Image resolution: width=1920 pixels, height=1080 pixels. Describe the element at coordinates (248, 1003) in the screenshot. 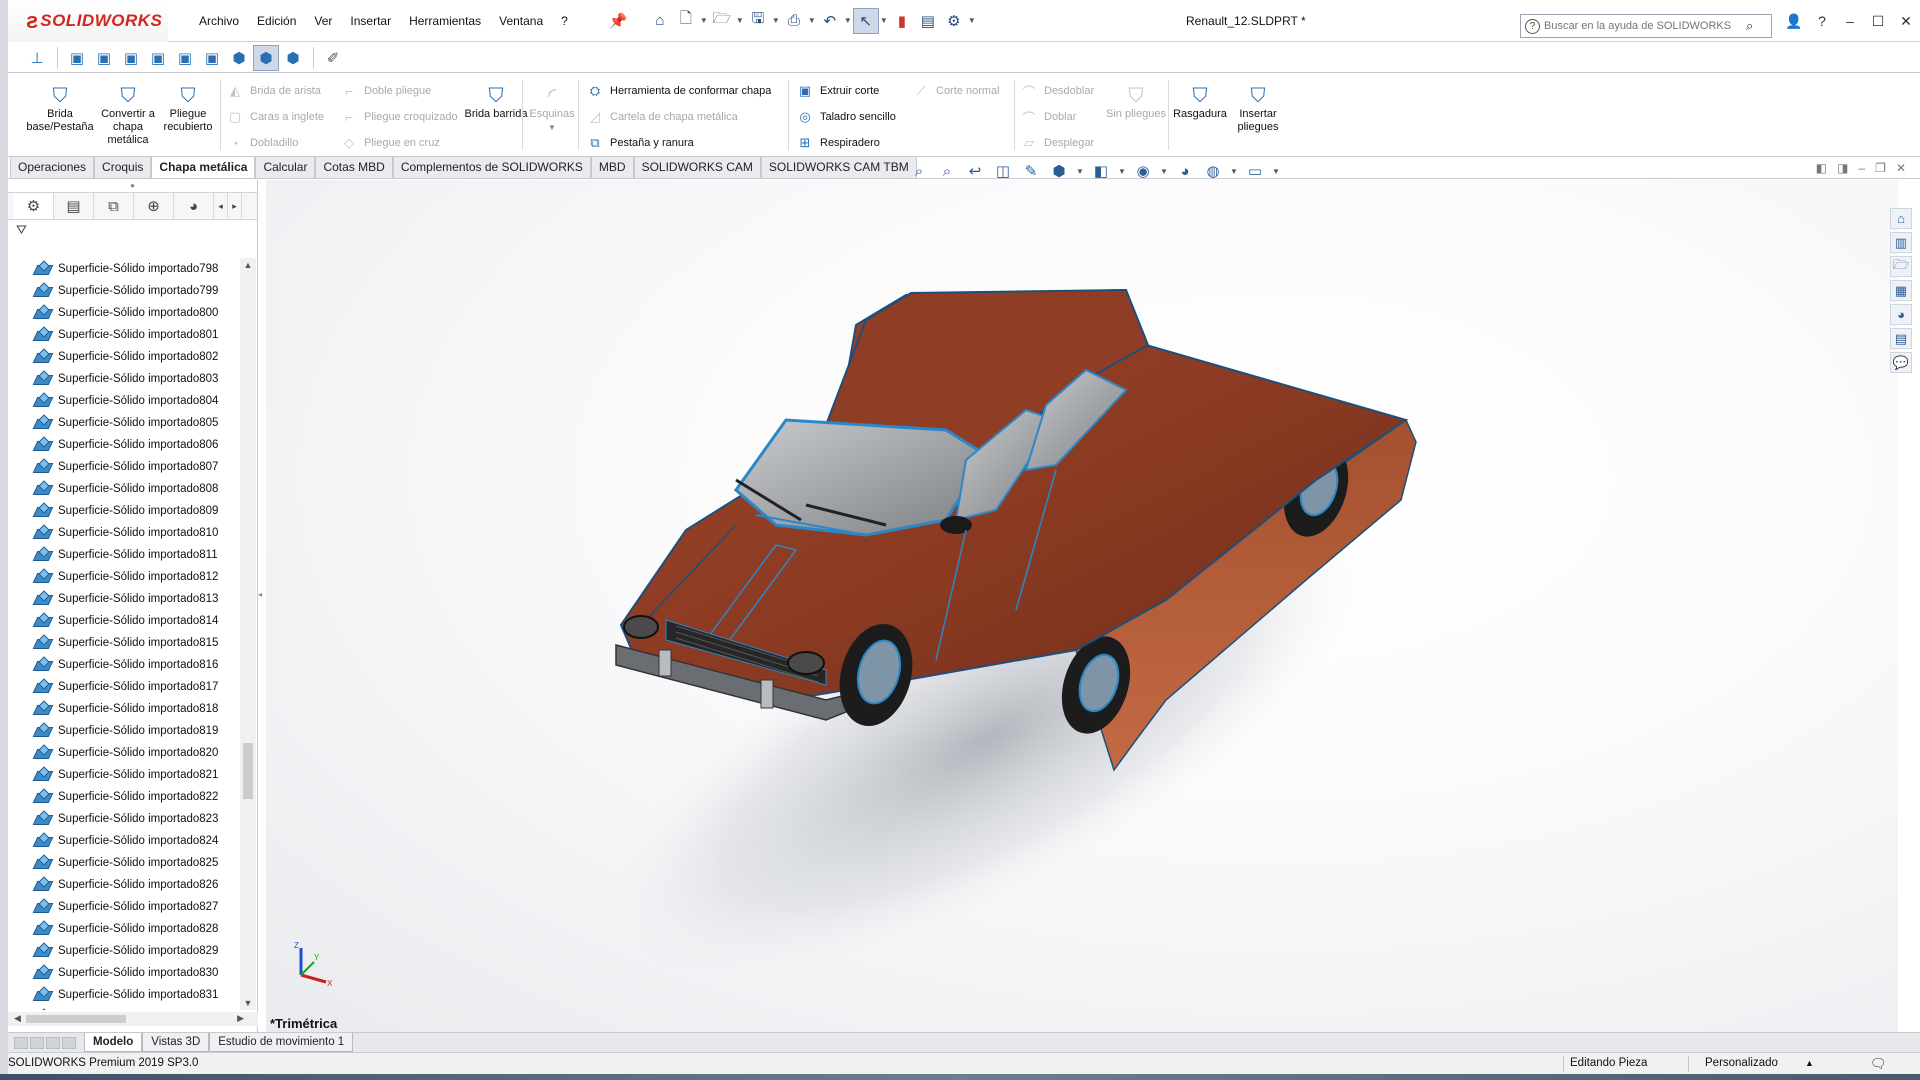

I see `scroll-down-icon: ▼` at that location.